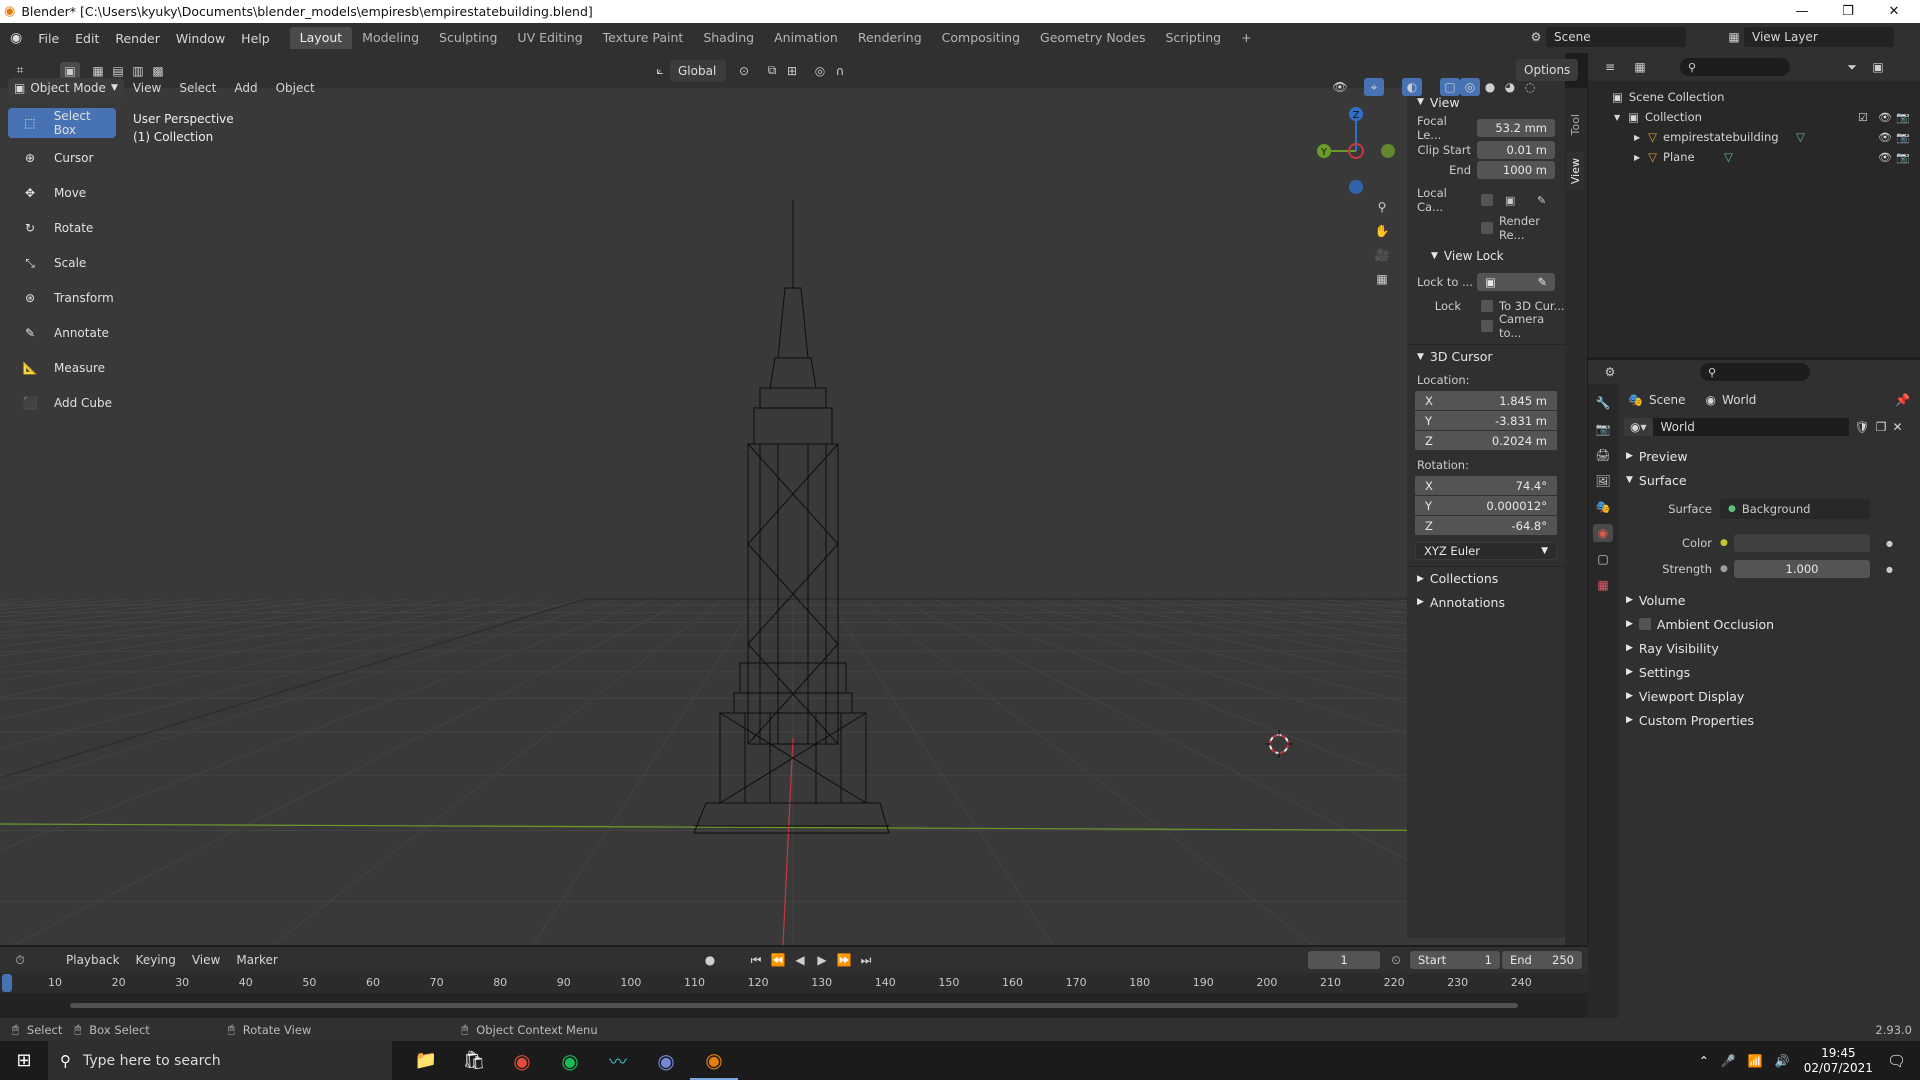 This screenshot has width=1920, height=1080. Describe the element at coordinates (822, 960) in the screenshot. I see `play-icon: ▶` at that location.